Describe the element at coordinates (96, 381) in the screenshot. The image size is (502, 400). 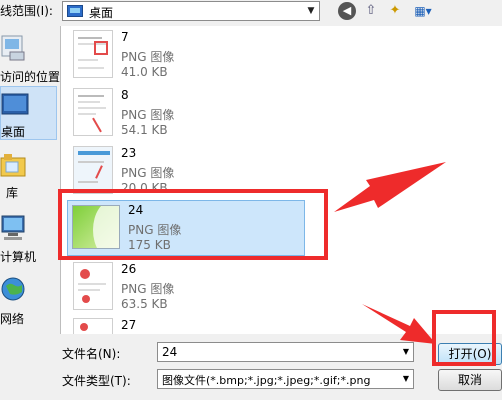
I see `filetype-label: 文件类型(T):` at that location.